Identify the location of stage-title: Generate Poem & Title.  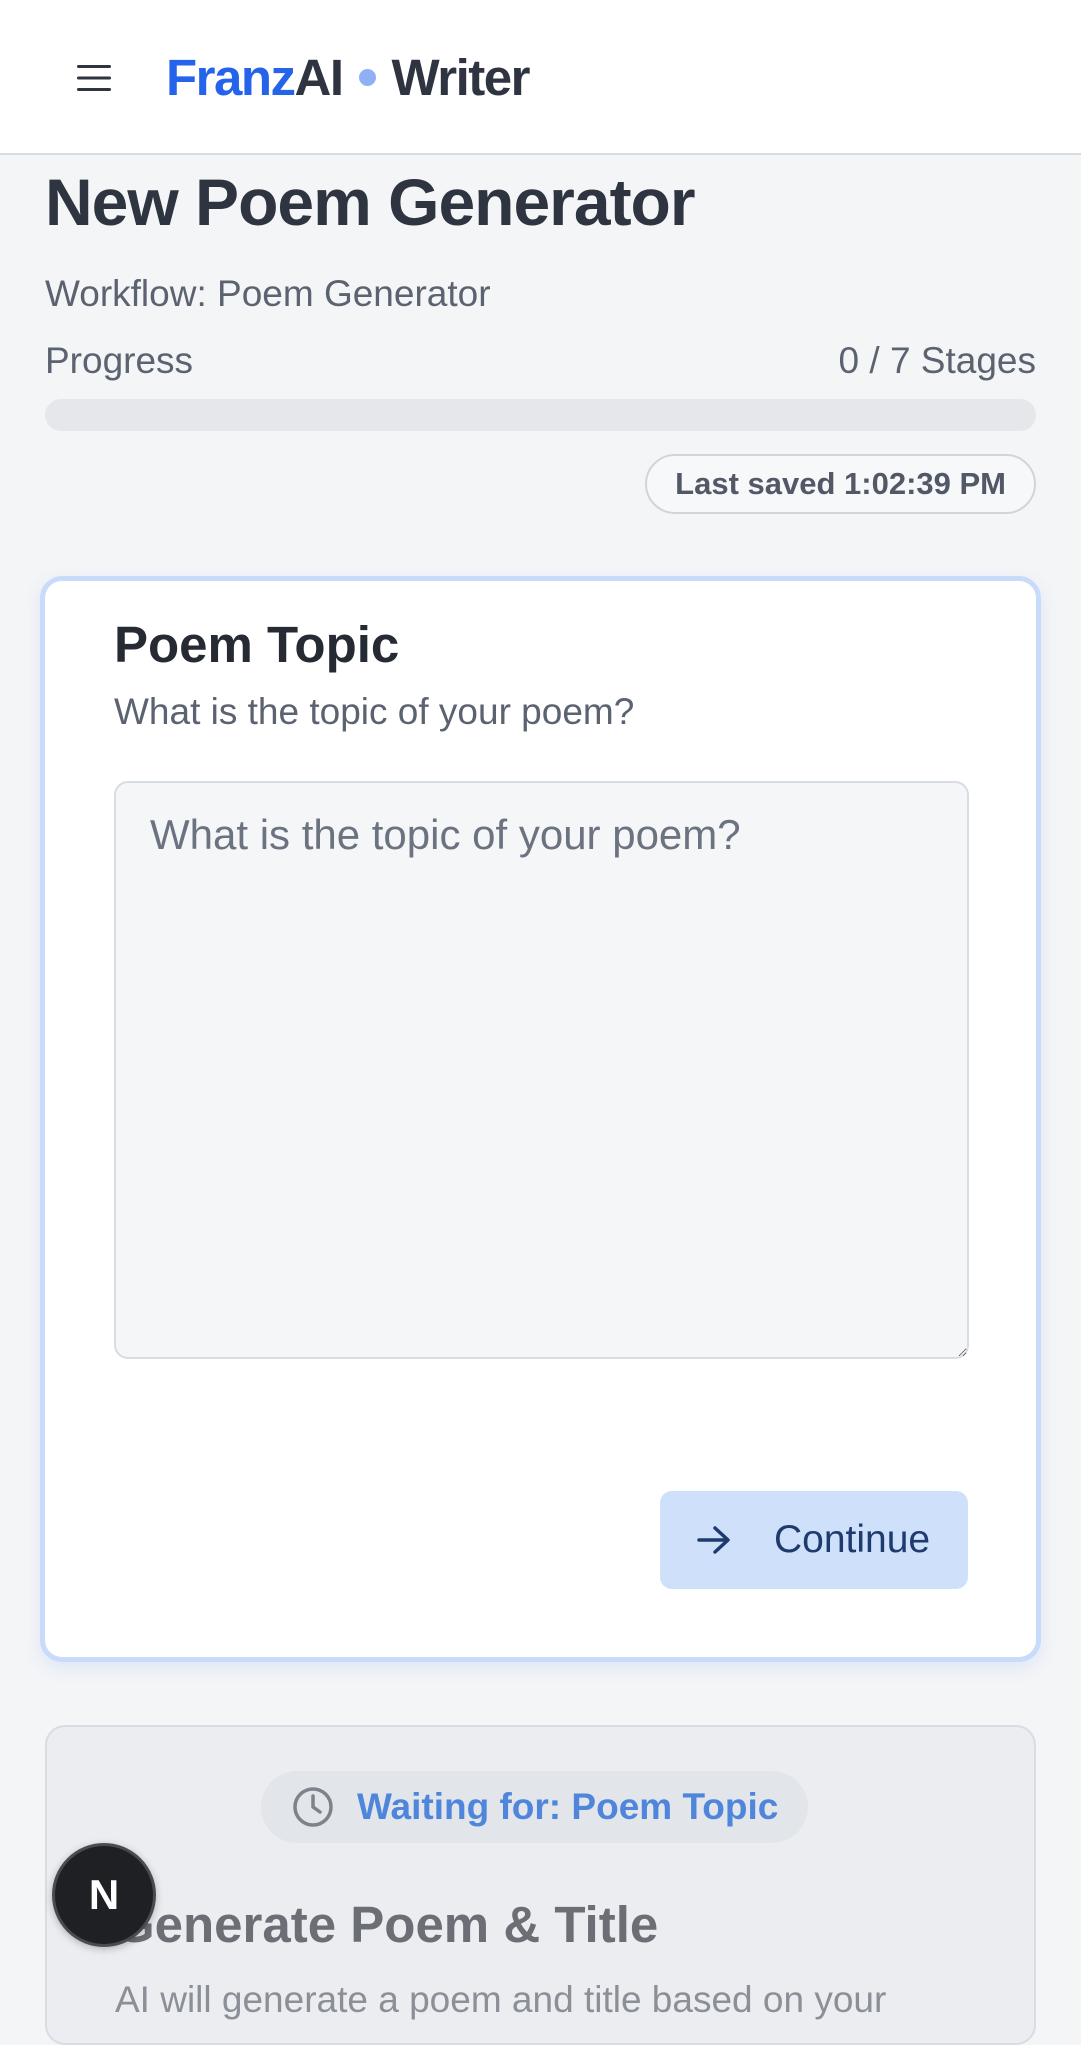
(387, 1924).